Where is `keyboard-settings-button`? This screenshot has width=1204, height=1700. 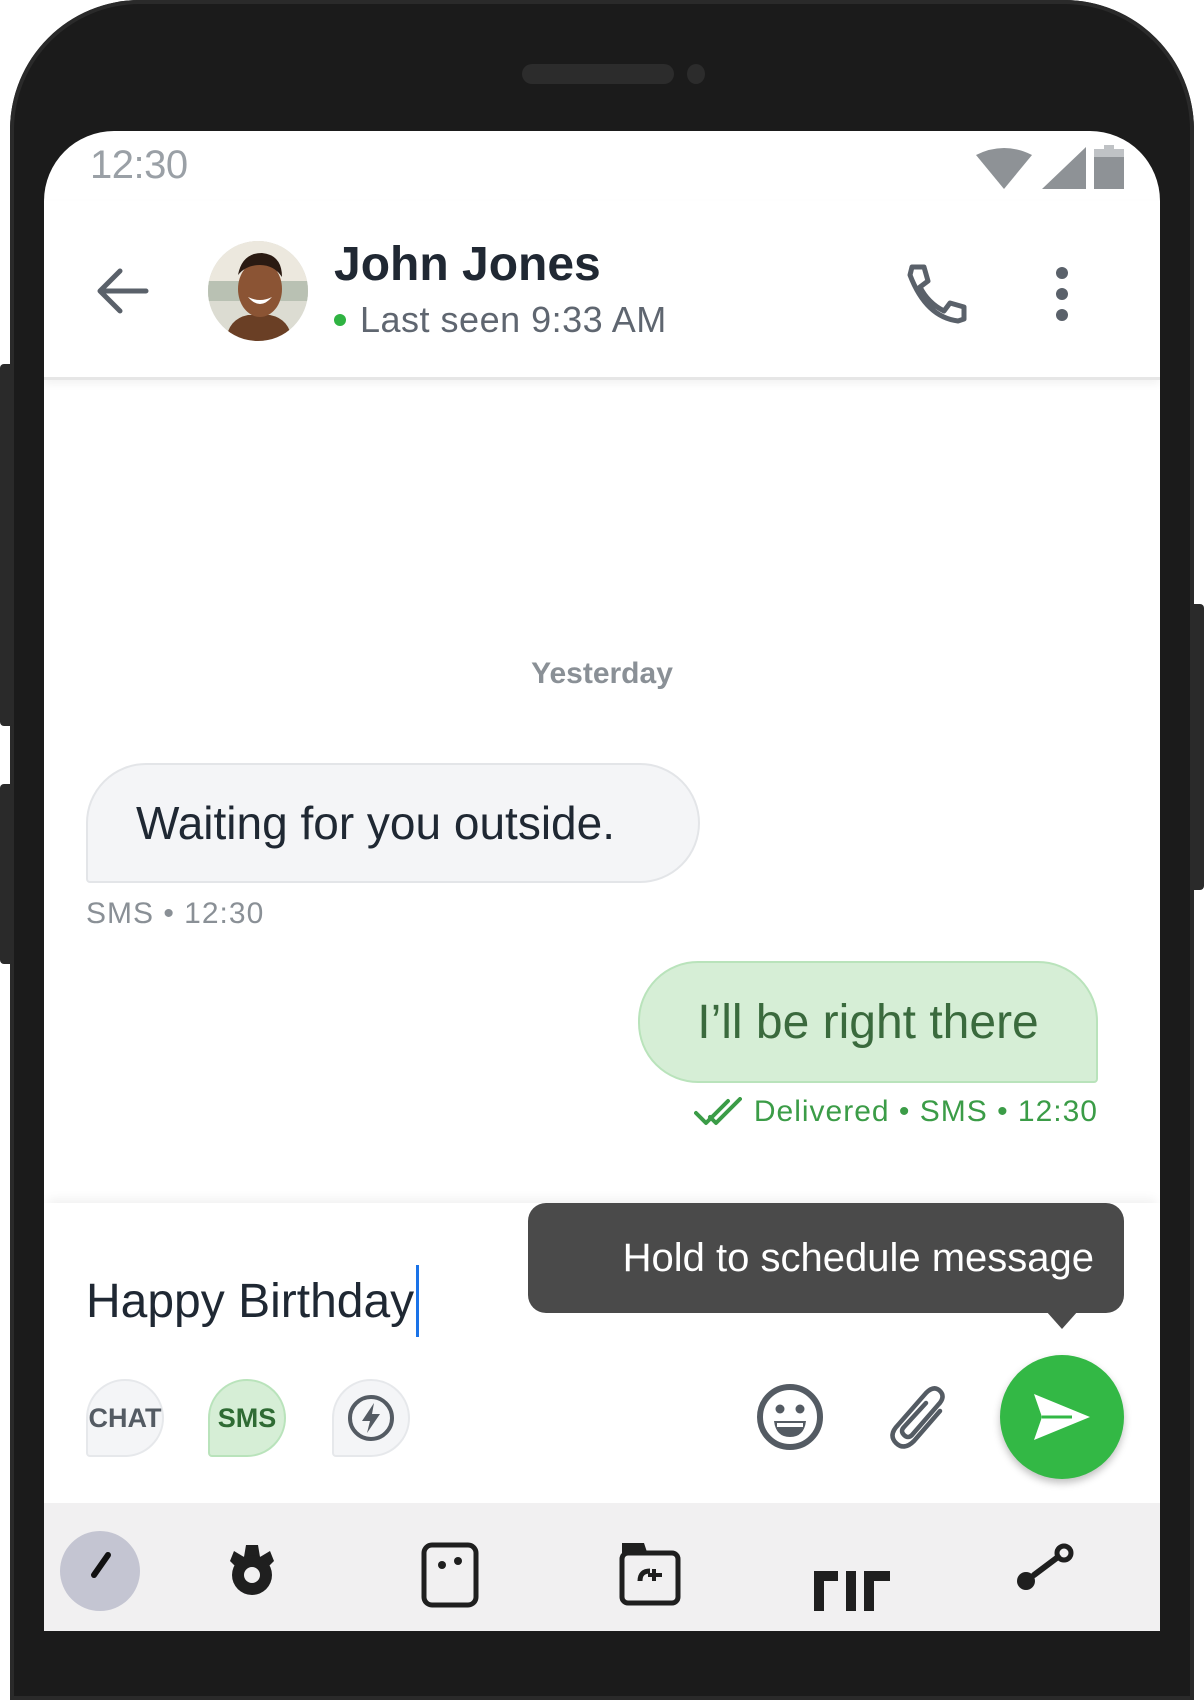
keyboard-settings-button is located at coordinates (252, 1571).